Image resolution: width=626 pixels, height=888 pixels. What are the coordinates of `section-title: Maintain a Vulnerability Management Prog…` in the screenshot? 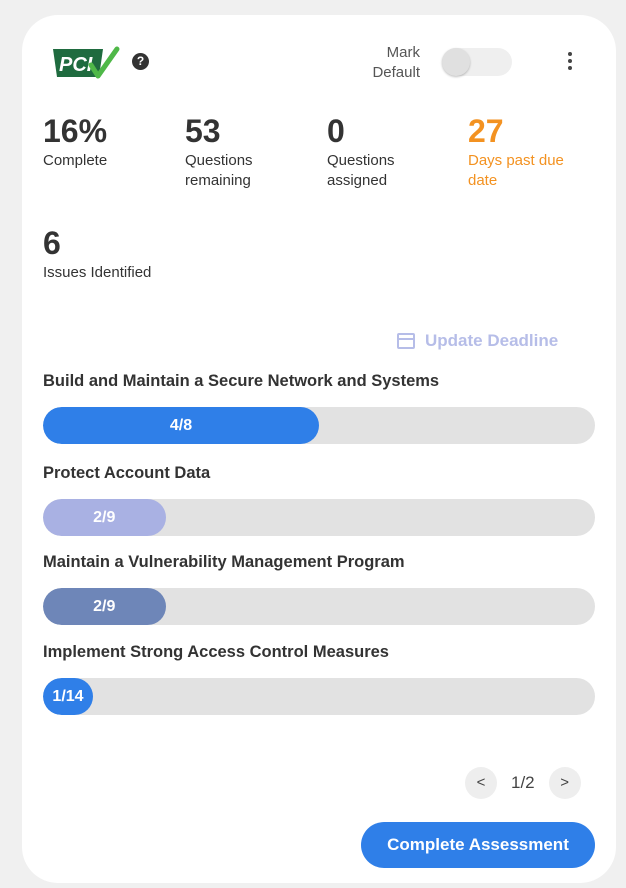 It's located at (224, 562).